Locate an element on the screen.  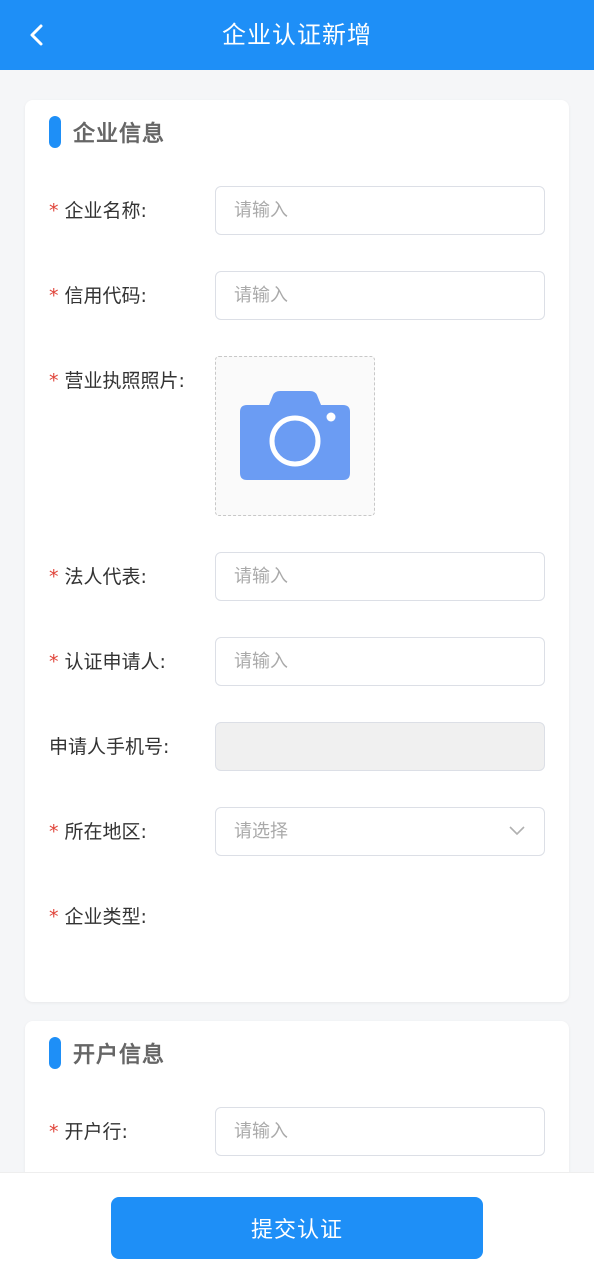
applicant-field is located at coordinates (380, 661).